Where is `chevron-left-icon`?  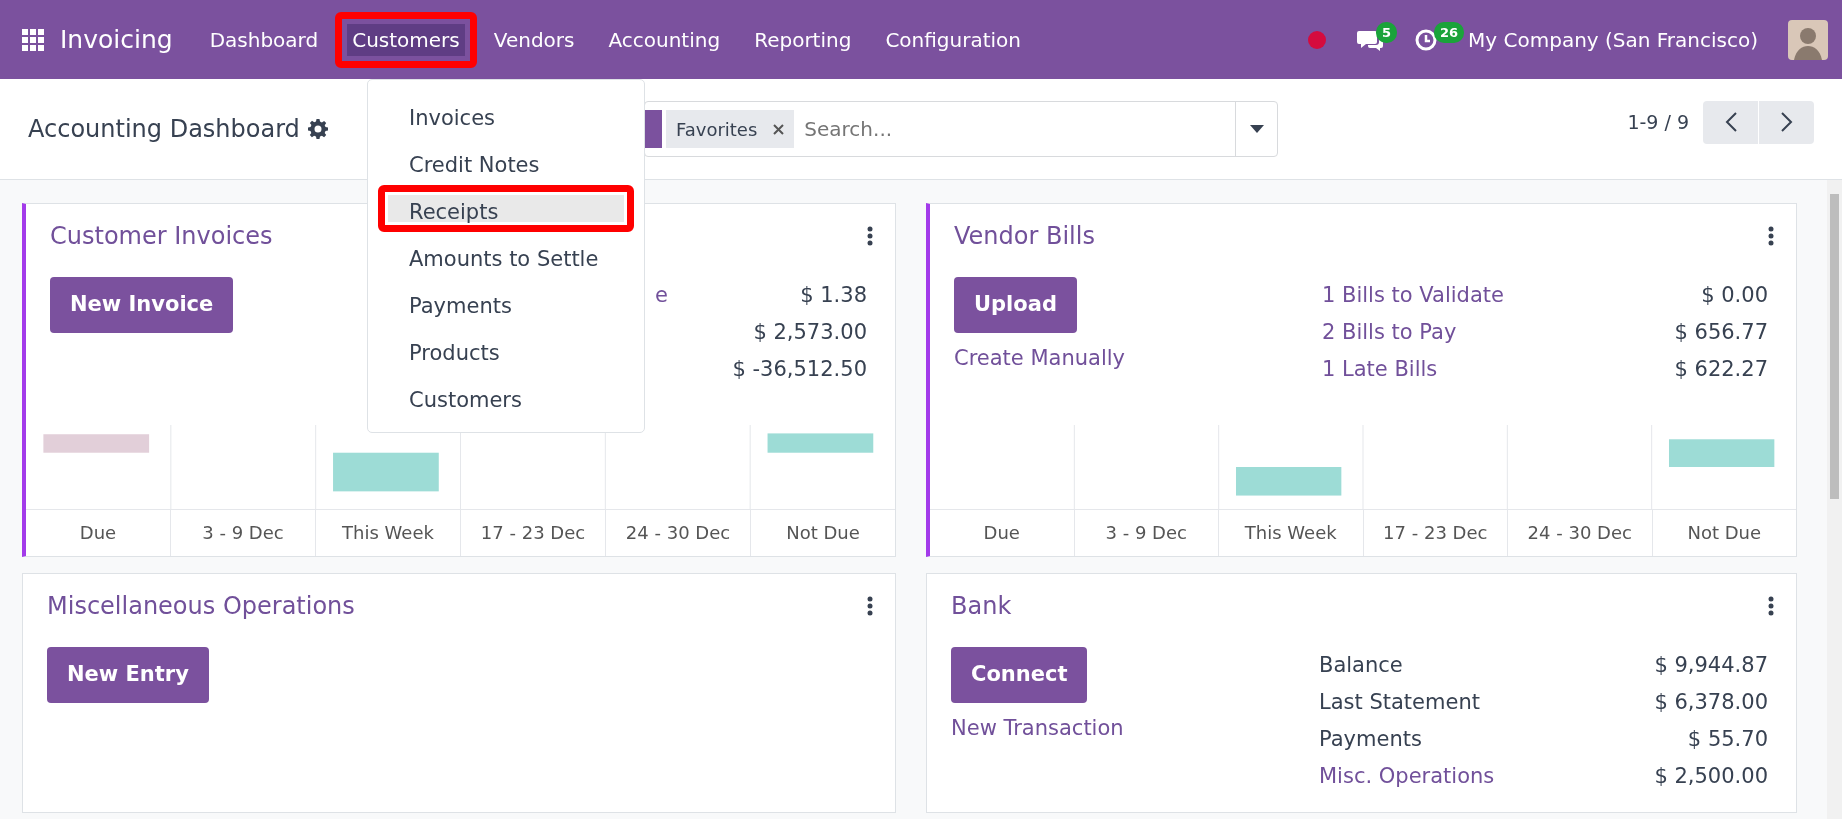
chevron-left-icon is located at coordinates (1730, 122).